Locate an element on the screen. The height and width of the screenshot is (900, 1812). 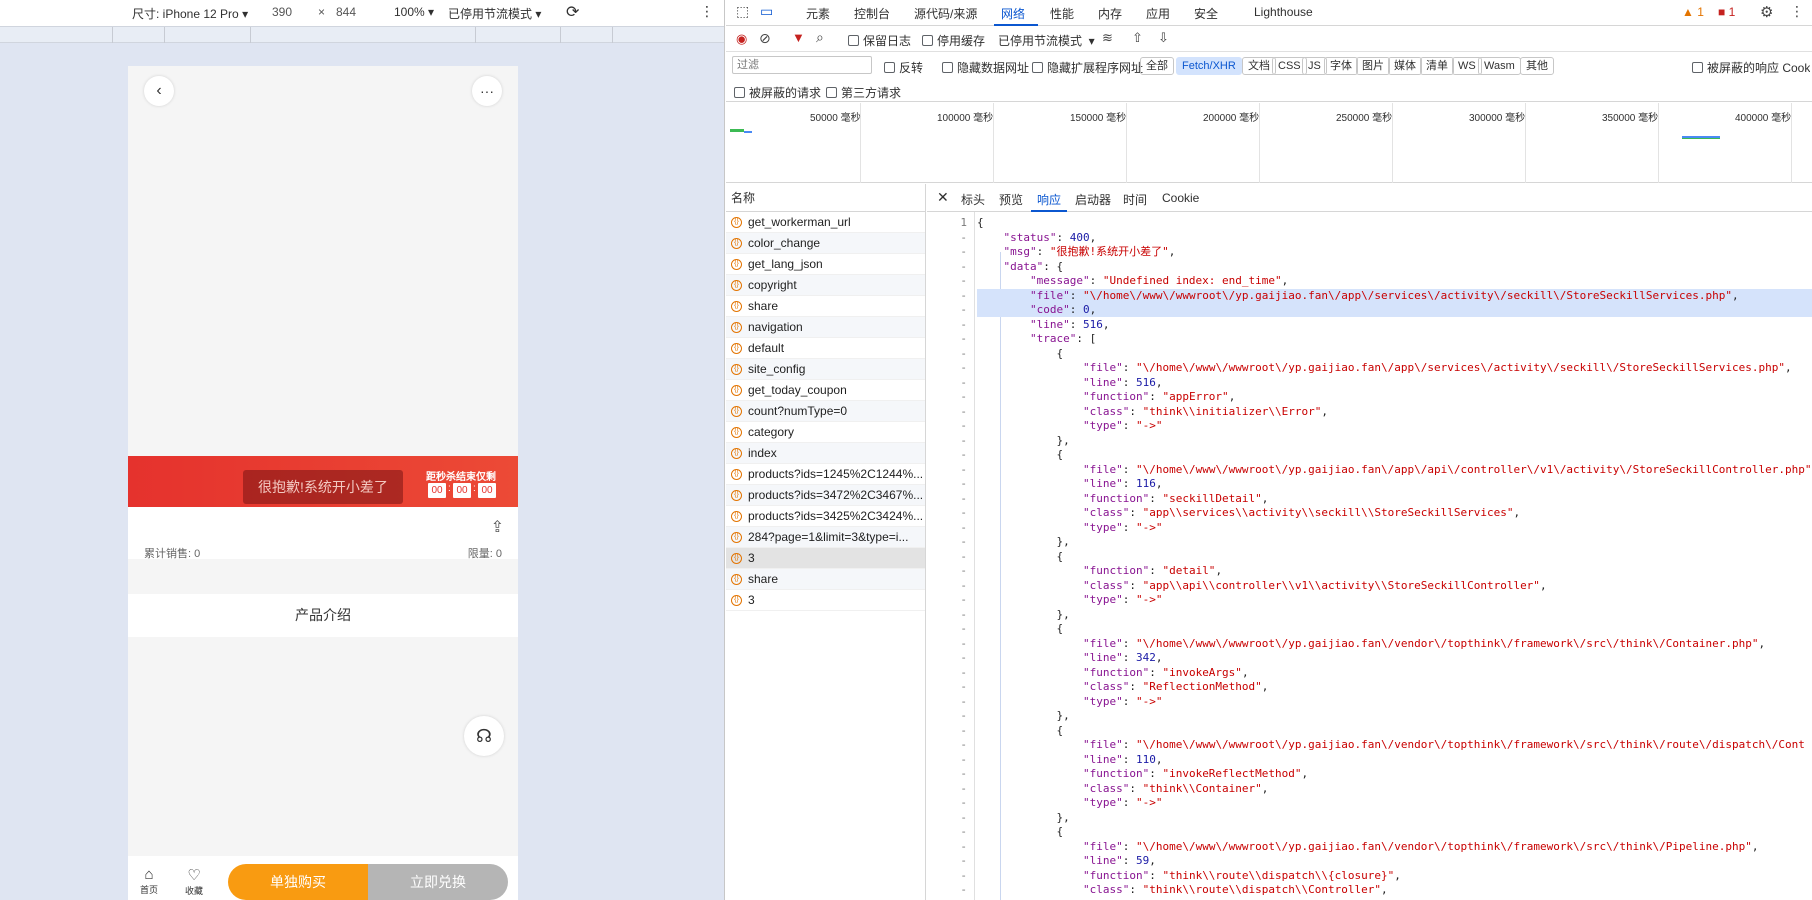
filter-icon: ▼ is located at coordinates (798, 37).